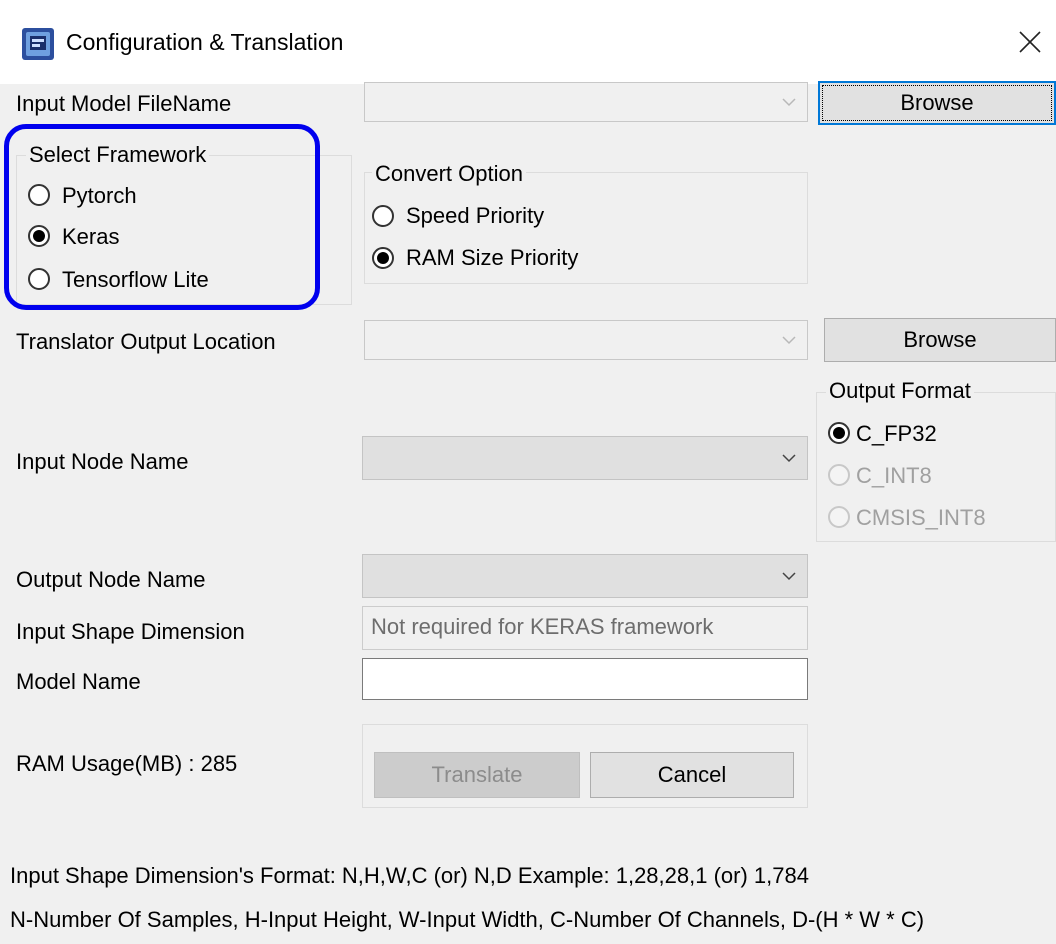  What do you see at coordinates (111, 579) in the screenshot?
I see `output-node-name-label: Output Node Name` at bounding box center [111, 579].